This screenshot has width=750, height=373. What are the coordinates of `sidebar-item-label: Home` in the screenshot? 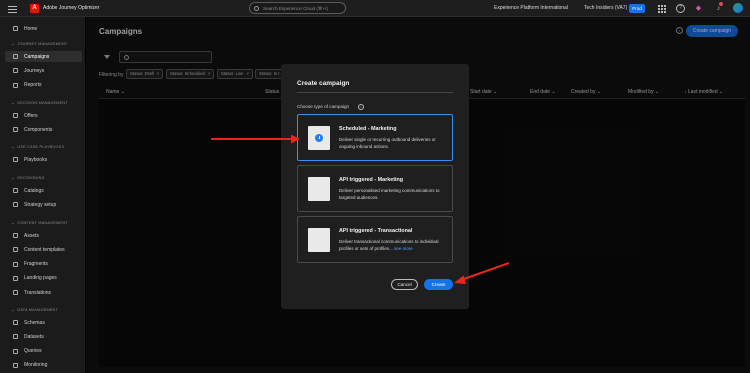 It's located at (31, 28).